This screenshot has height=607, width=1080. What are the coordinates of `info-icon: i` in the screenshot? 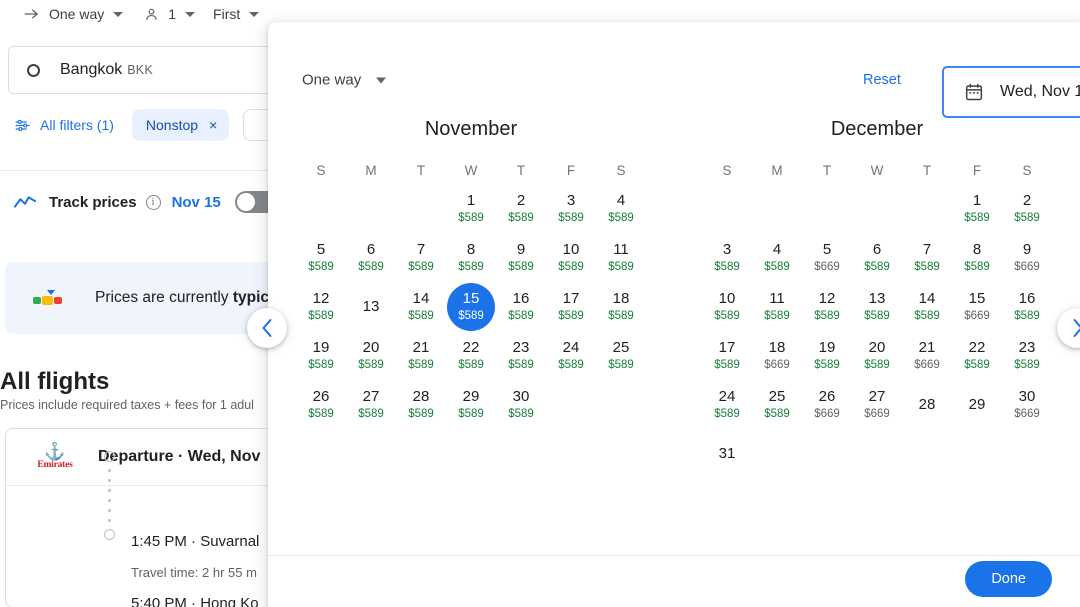 It's located at (153, 202).